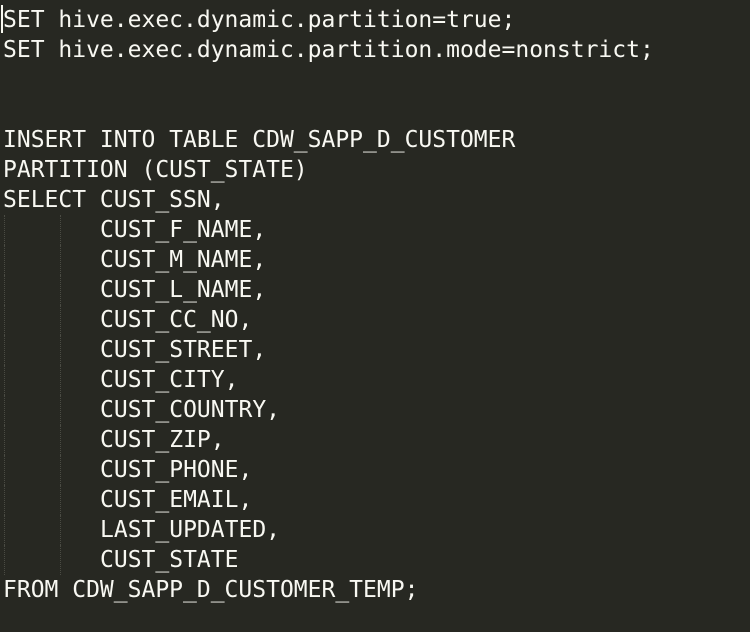  Describe the element at coordinates (376, 470) in the screenshot. I see `code-line-16: CUST_PHONE,` at that location.